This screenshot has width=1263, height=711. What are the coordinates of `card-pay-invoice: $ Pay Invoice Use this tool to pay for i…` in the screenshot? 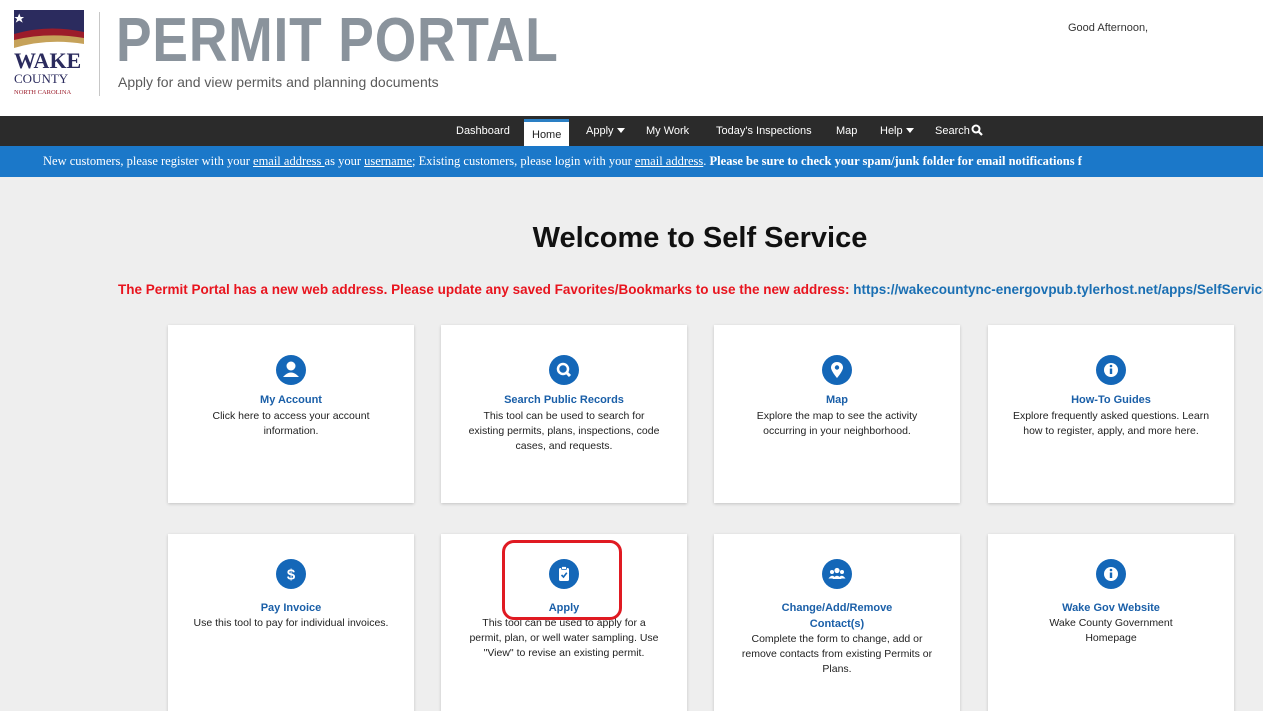 It's located at (291, 622).